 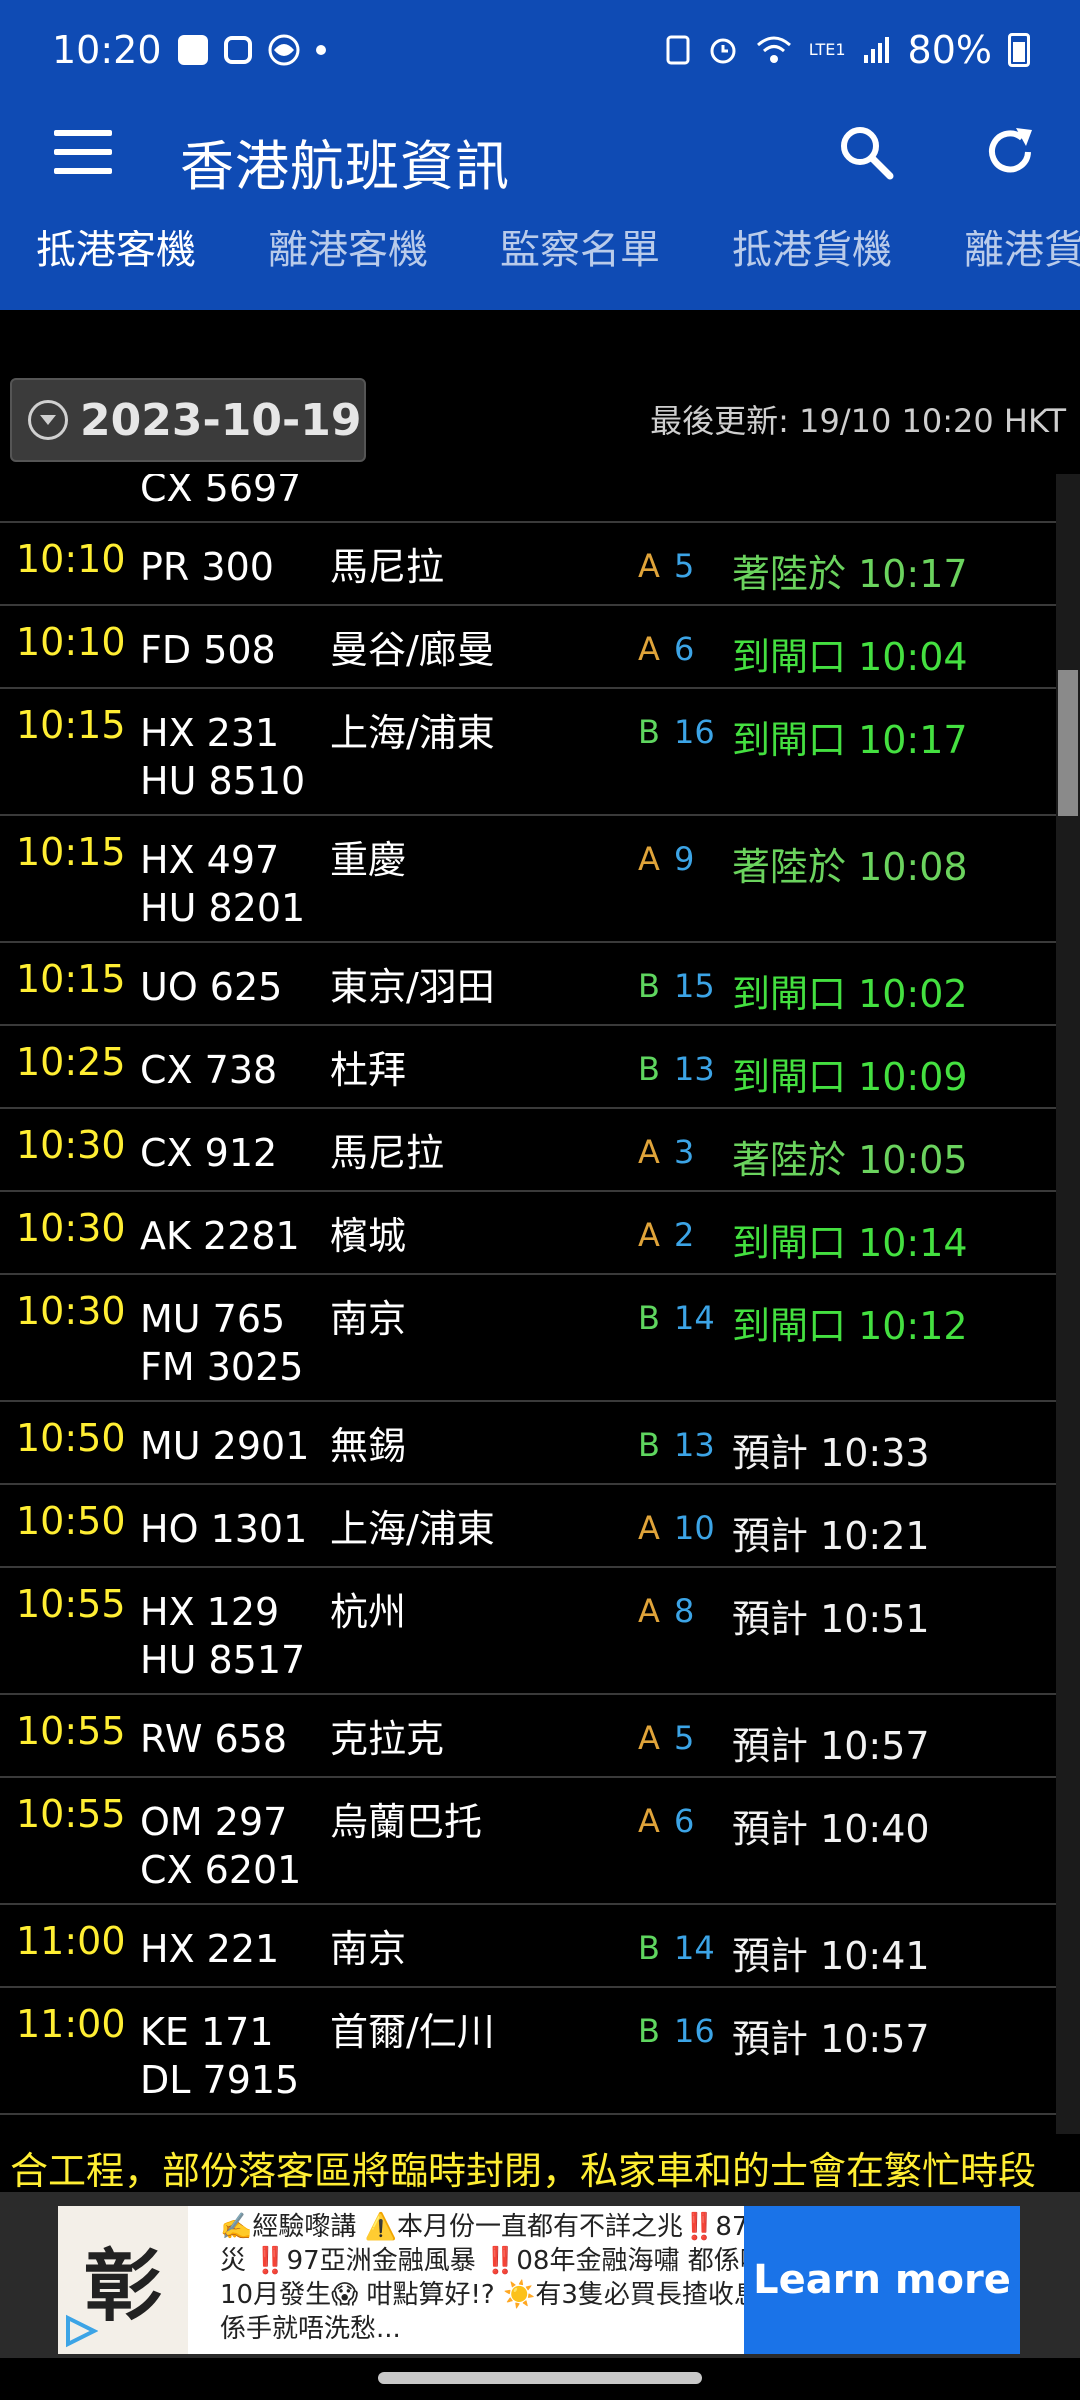 I want to click on ad-choices-icon, so click(x=81, y=2331).